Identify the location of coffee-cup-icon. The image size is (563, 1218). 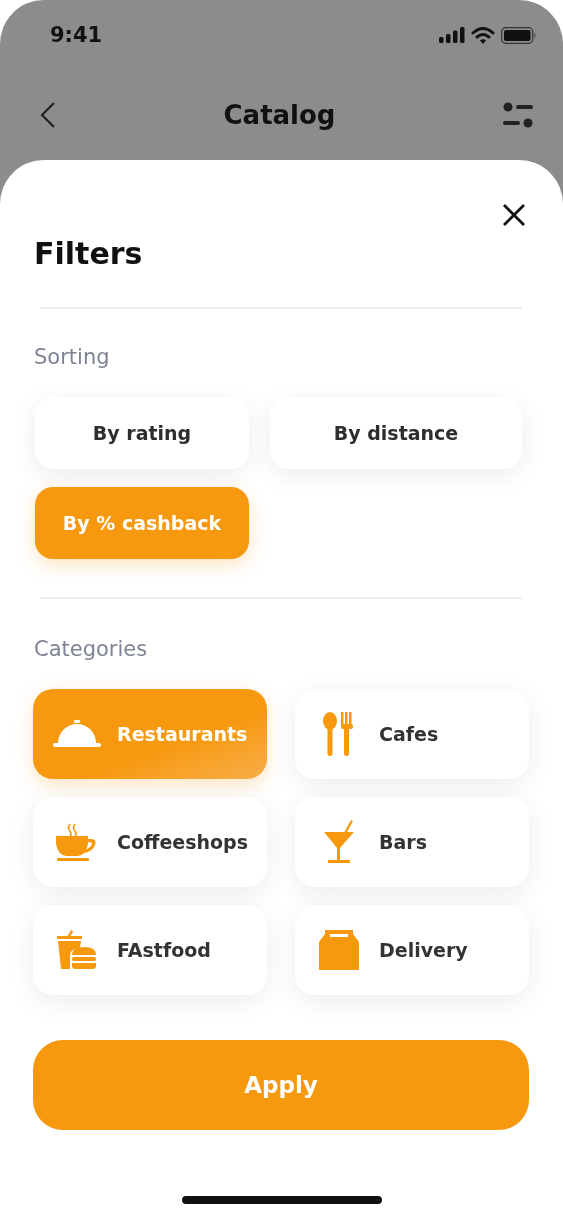
(77, 842).